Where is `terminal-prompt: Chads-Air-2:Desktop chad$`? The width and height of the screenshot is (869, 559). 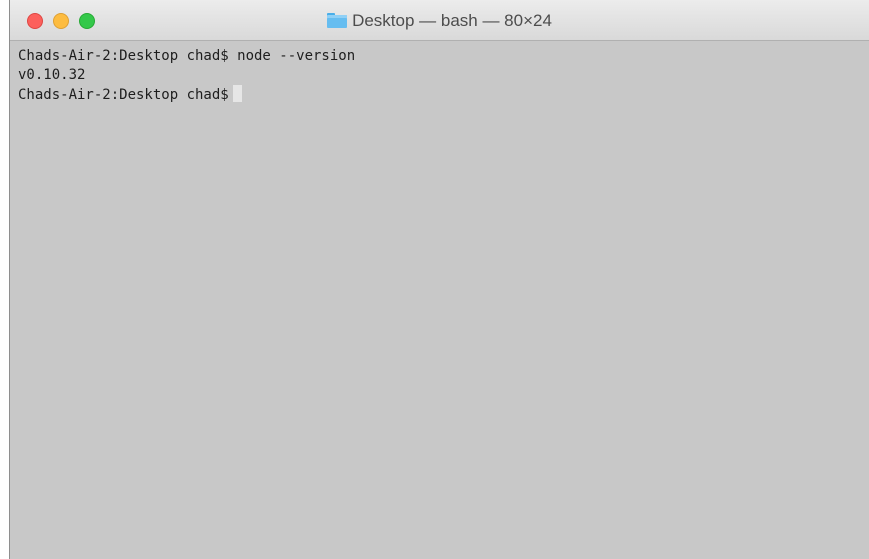
terminal-prompt: Chads-Air-2:Desktop chad$ is located at coordinates (123, 95).